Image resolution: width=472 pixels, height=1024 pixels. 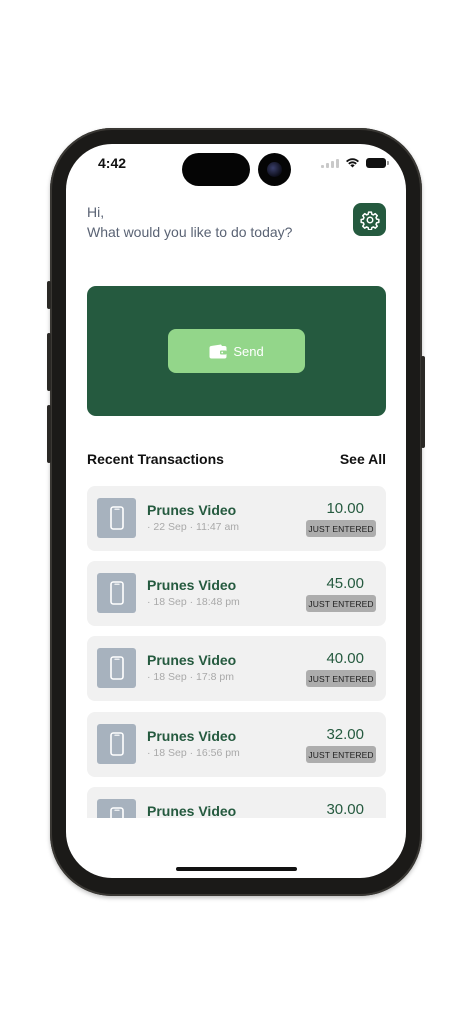 I want to click on dynamic-island, so click(x=216, y=169).